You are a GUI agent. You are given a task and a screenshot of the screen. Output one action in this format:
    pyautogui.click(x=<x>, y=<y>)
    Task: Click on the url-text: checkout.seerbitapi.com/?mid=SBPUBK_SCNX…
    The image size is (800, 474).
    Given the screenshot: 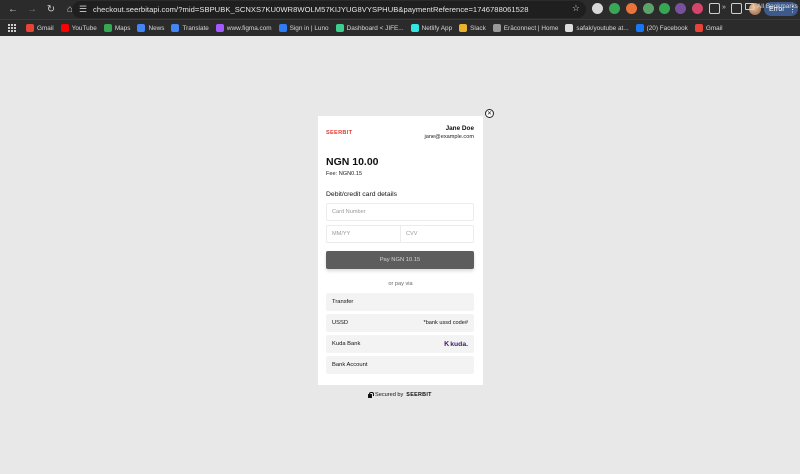 What is the action you would take?
    pyautogui.click(x=310, y=9)
    